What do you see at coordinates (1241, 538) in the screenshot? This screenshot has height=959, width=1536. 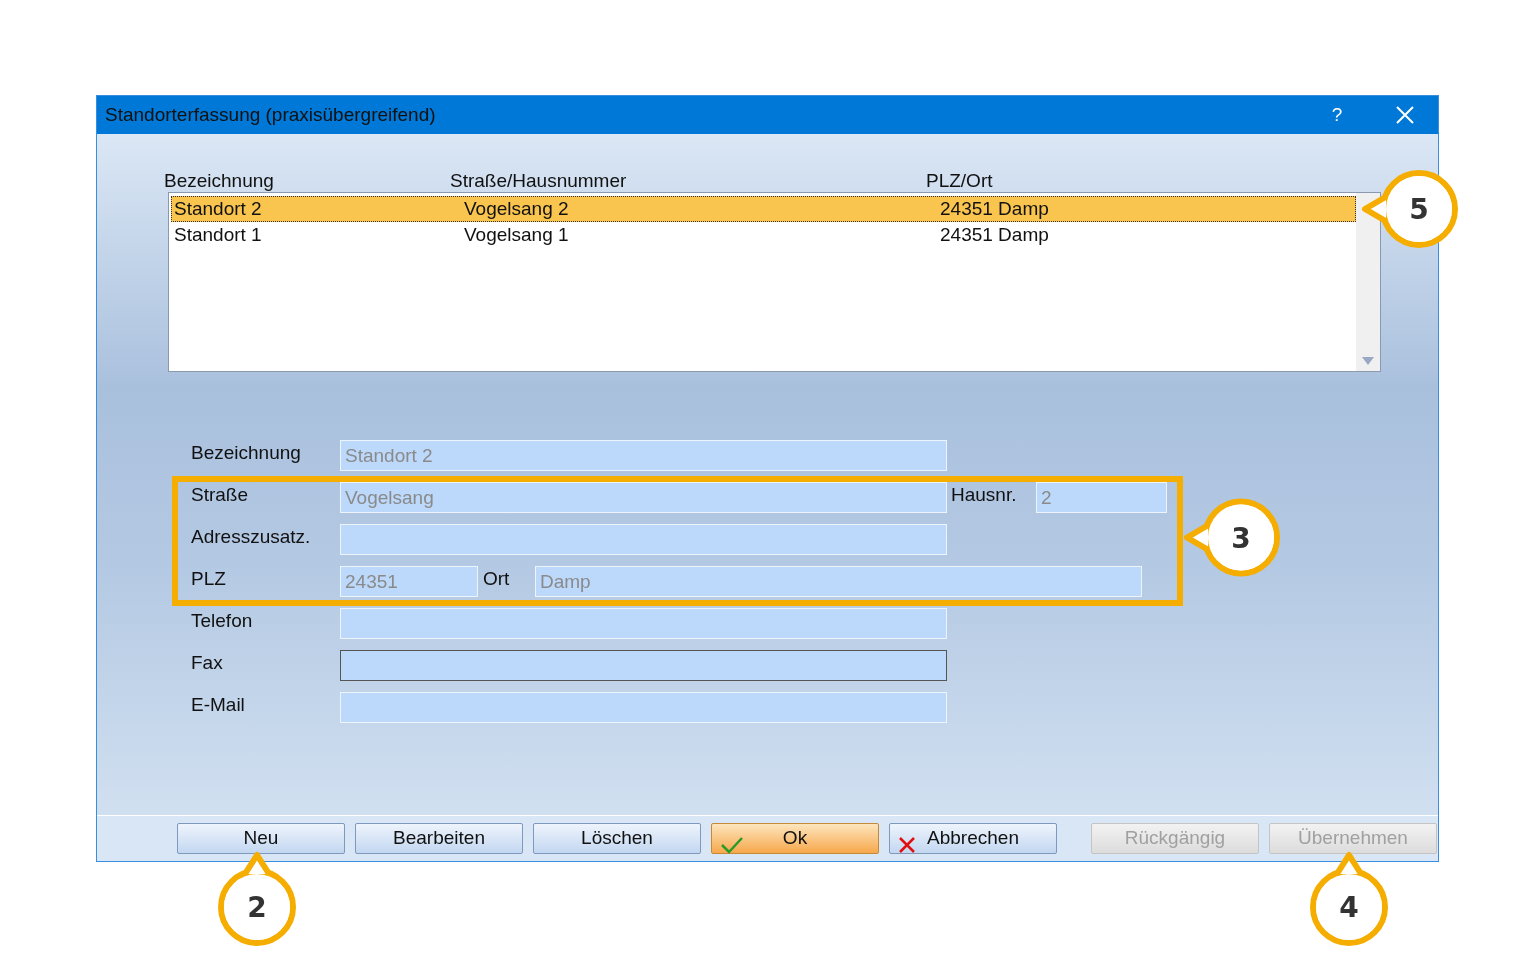 I see `callout-number: 3` at bounding box center [1241, 538].